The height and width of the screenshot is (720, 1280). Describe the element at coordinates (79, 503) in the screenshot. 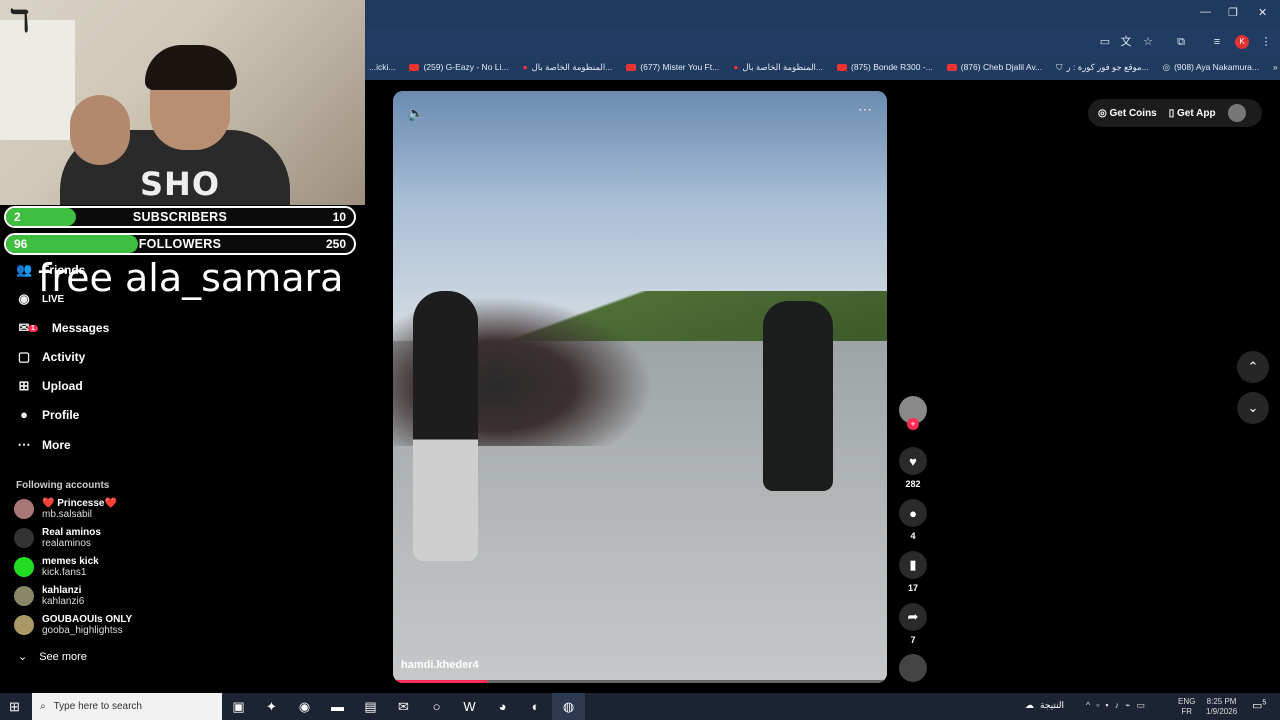

I see `following-name: ❤️ Princesse❤️` at that location.